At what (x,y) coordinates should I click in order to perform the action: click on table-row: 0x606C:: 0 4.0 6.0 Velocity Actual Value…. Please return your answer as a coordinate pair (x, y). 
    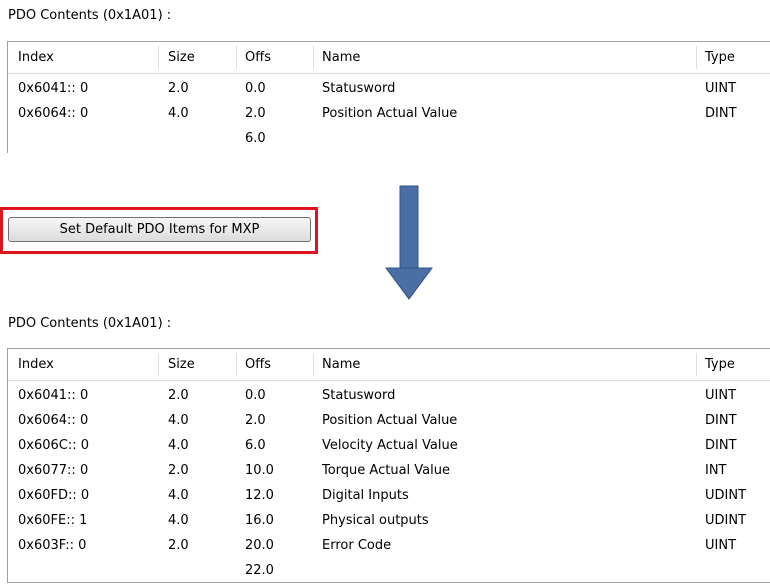
    Looking at the image, I should click on (389, 445).